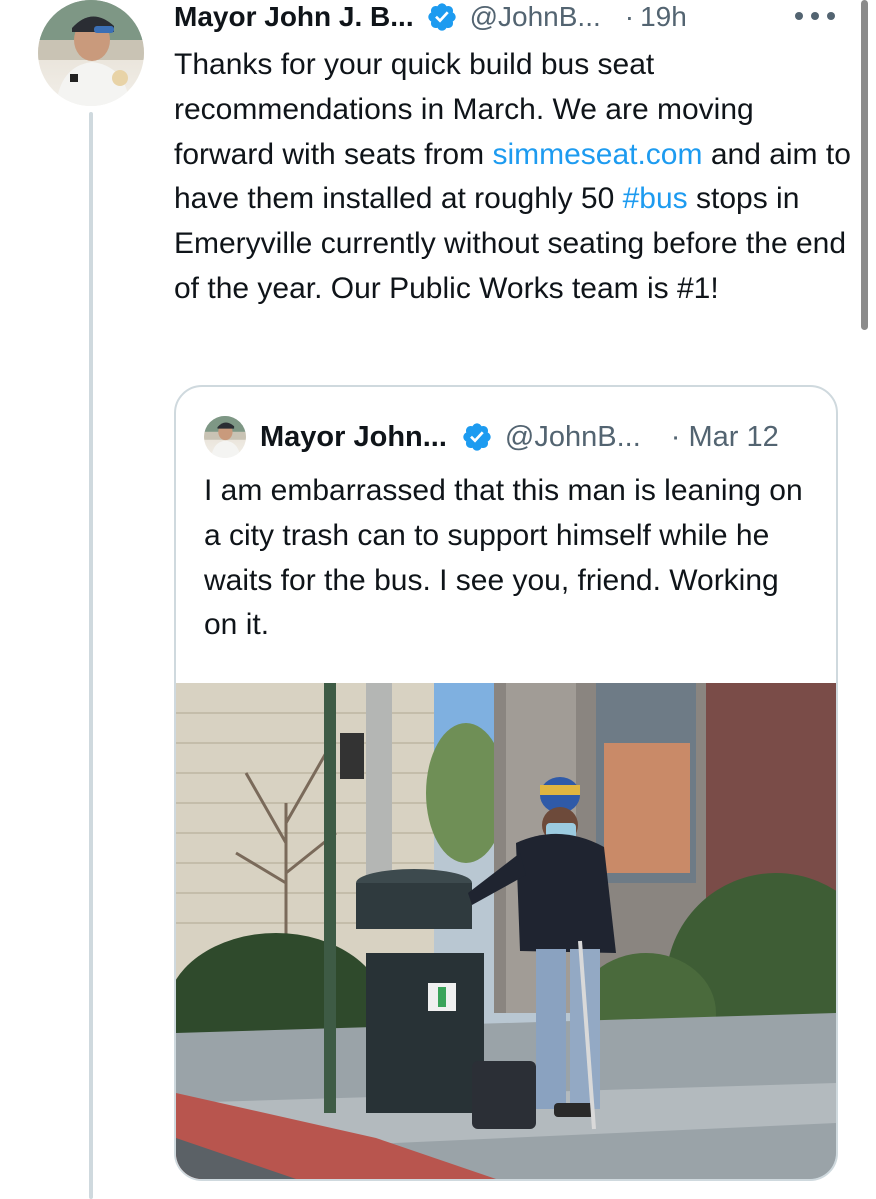 The width and height of the screenshot is (876, 1199). What do you see at coordinates (733, 436) in the screenshot?
I see `quoted-tweet-date: Mar 12` at bounding box center [733, 436].